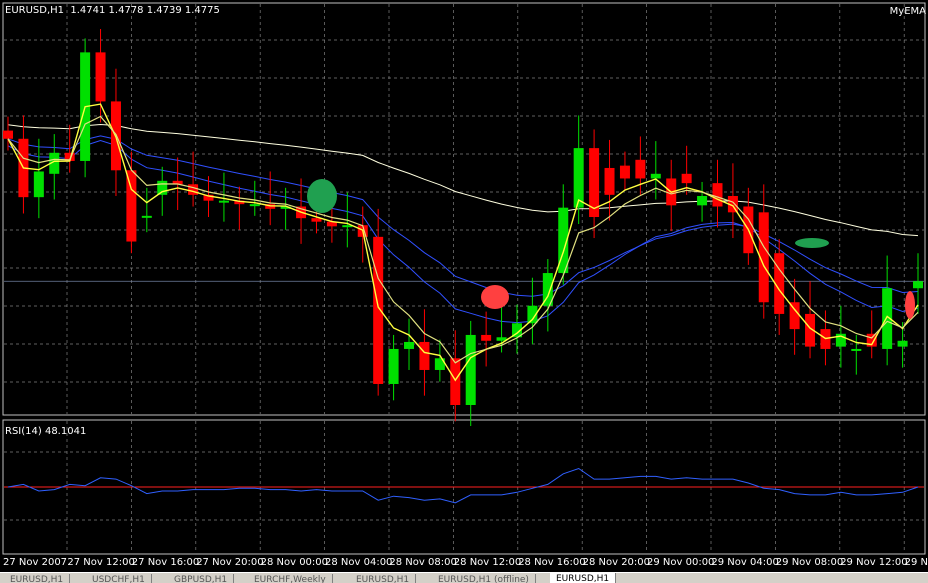 The image size is (928, 583). Describe the element at coordinates (552, 562) in the screenshot. I see `time-axis-label: 28 Nov 16:00` at that location.